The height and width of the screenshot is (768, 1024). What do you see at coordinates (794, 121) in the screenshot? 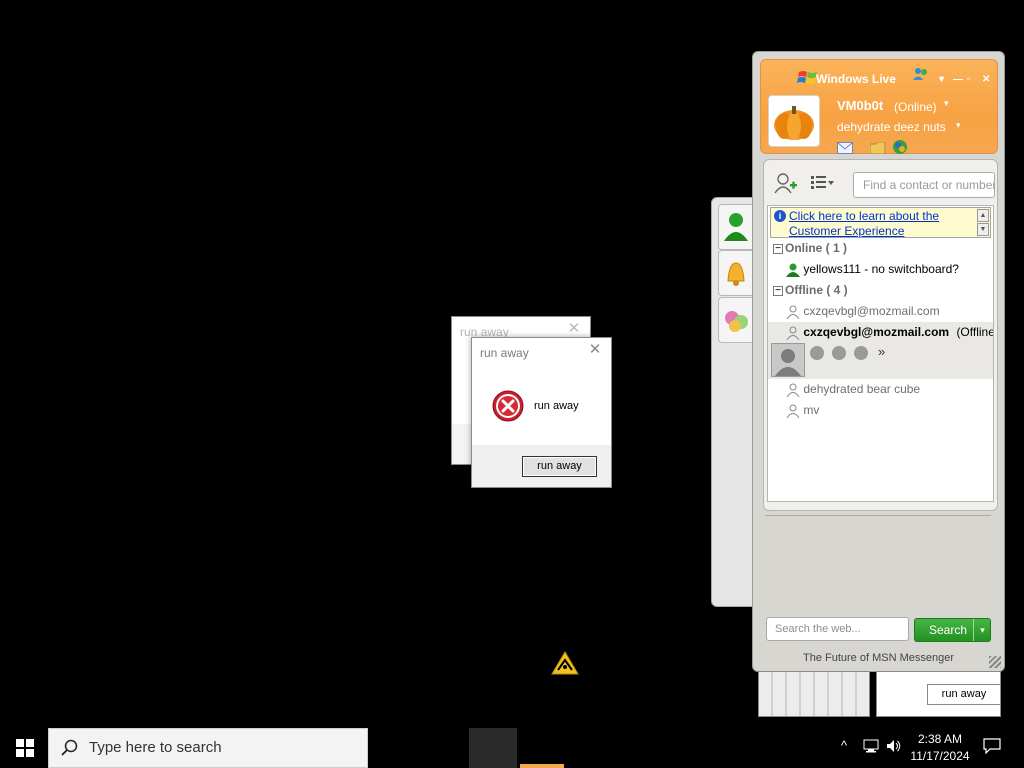
I see `avatar` at bounding box center [794, 121].